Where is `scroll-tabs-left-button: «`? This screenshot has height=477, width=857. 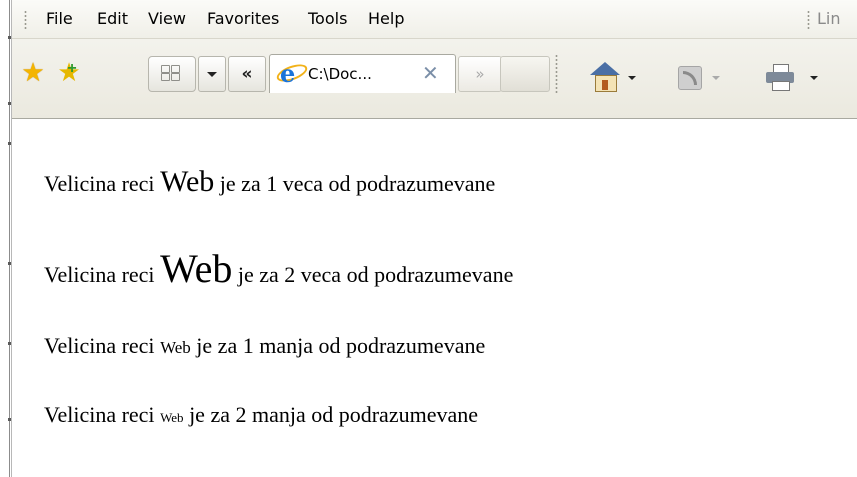
scroll-tabs-left-button: « is located at coordinates (247, 74).